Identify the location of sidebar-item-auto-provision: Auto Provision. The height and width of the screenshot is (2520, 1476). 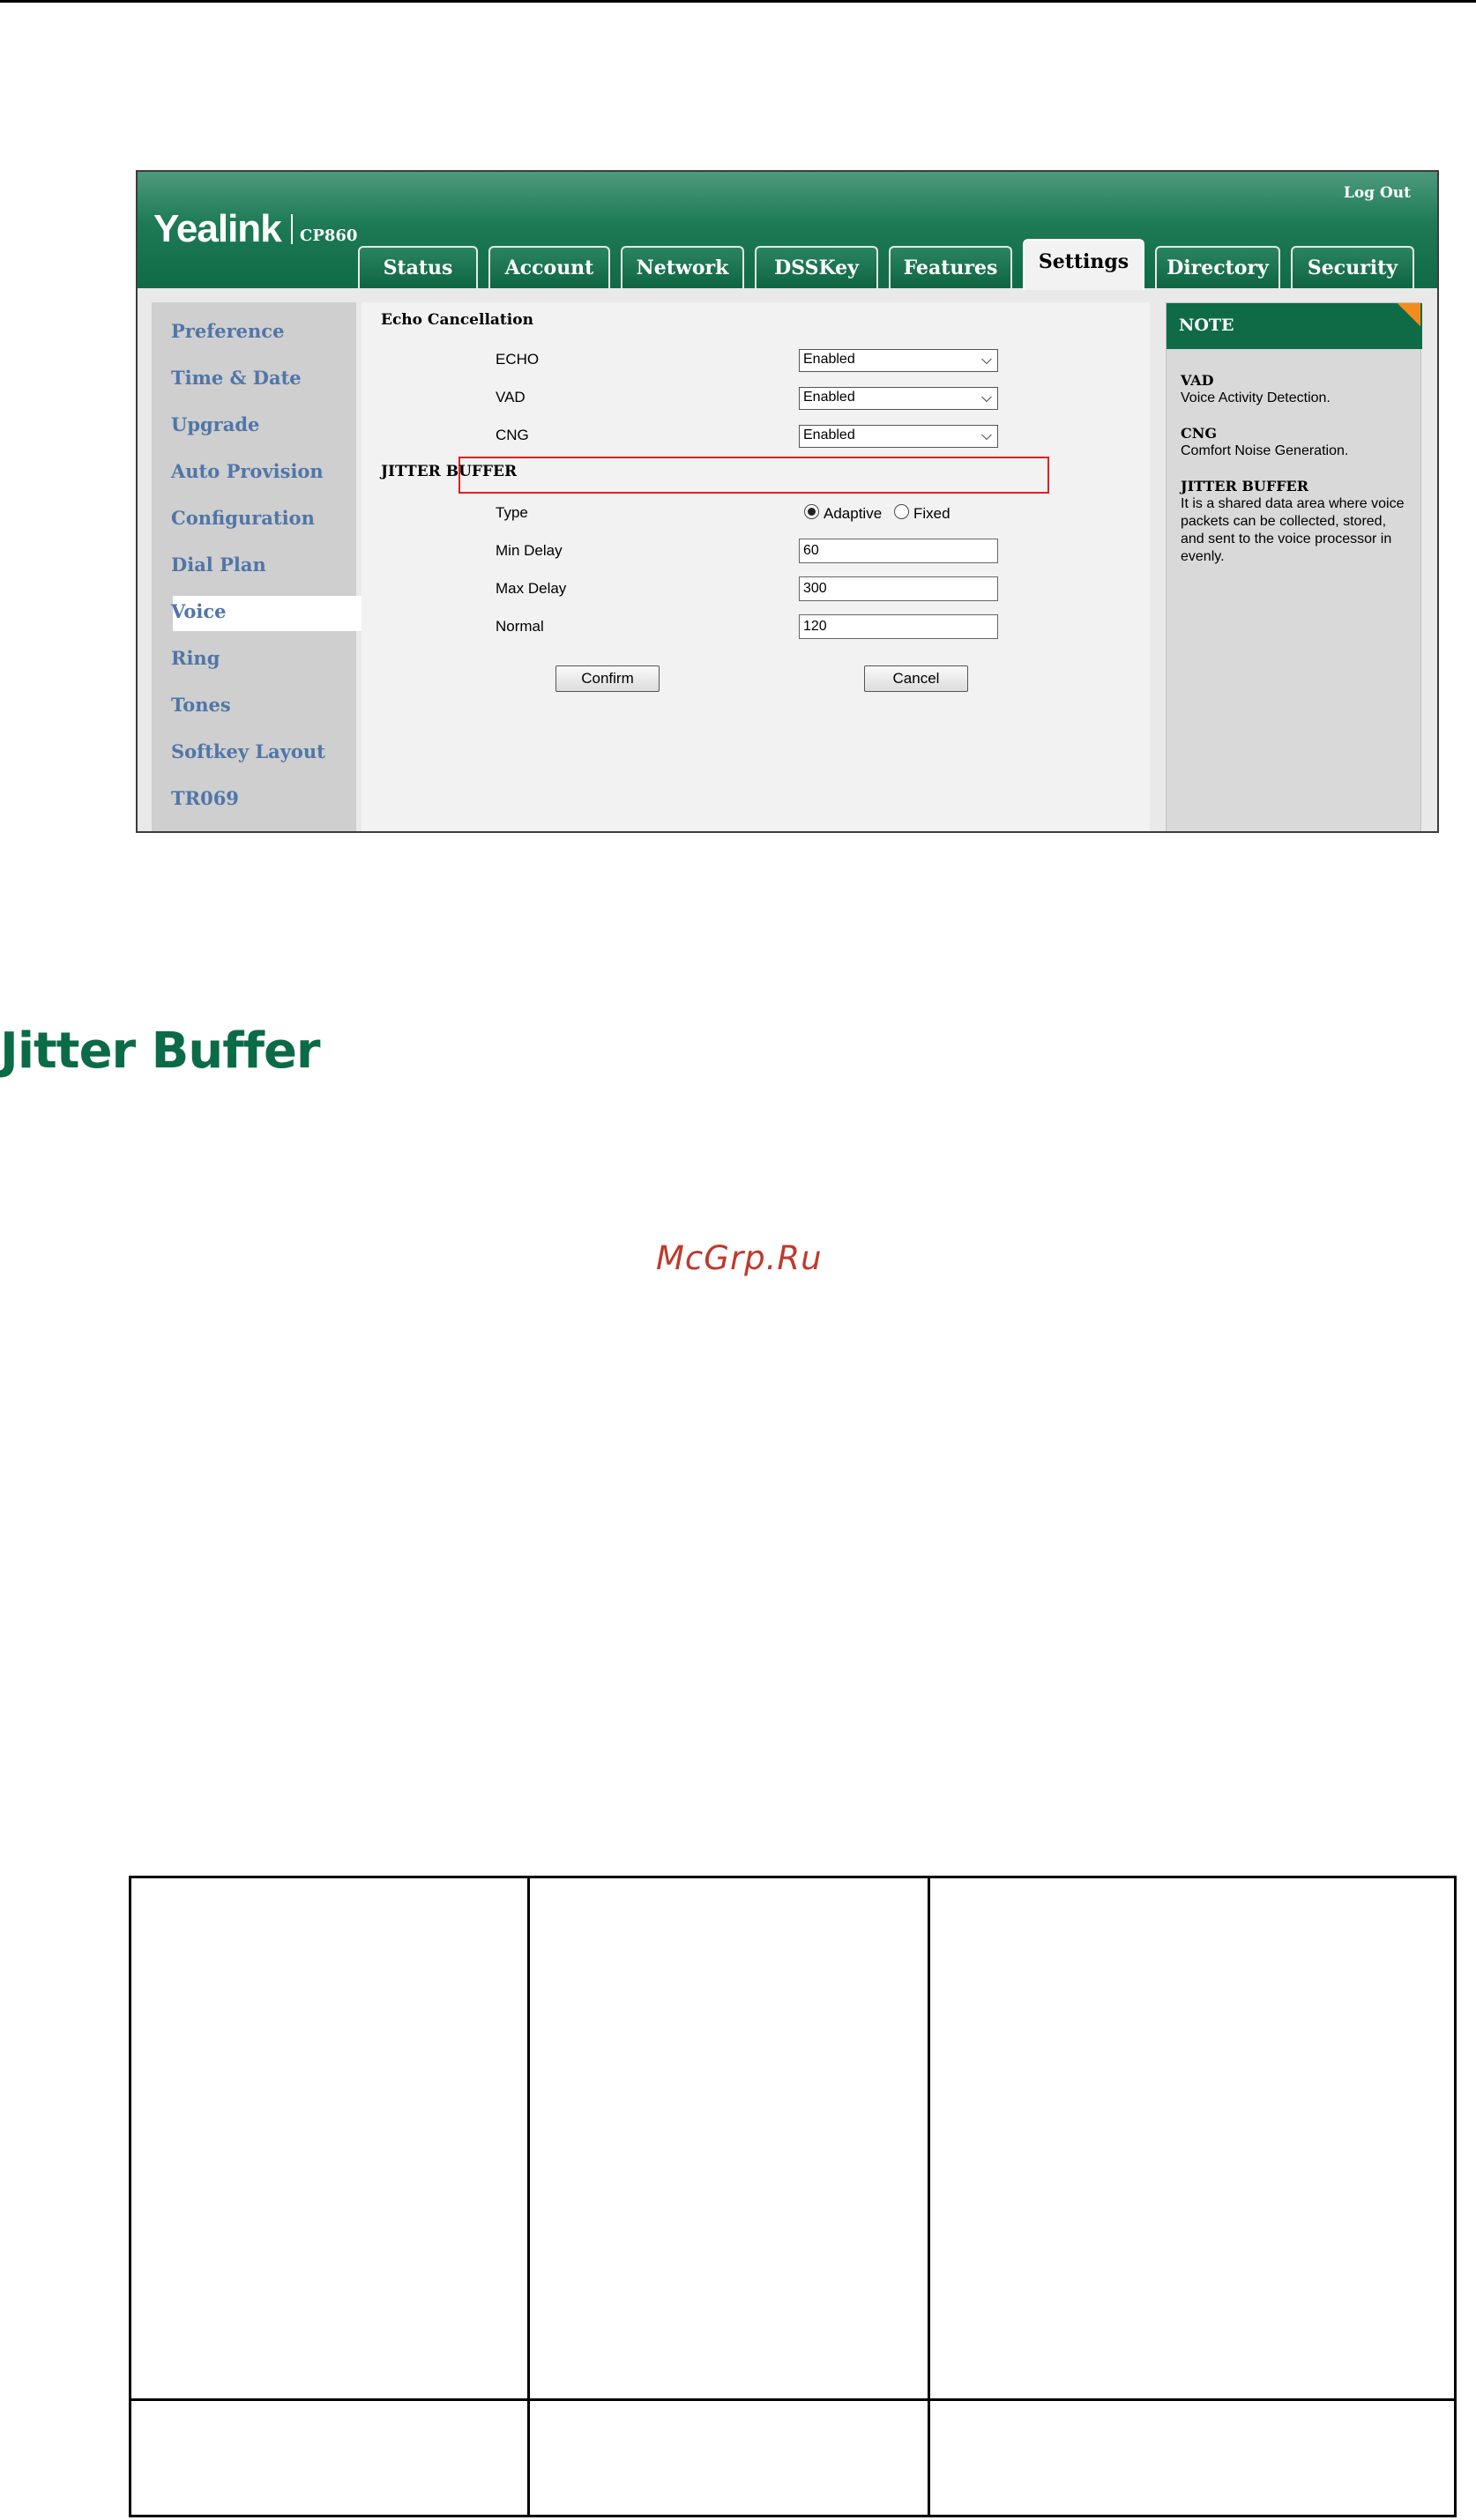
(247, 471).